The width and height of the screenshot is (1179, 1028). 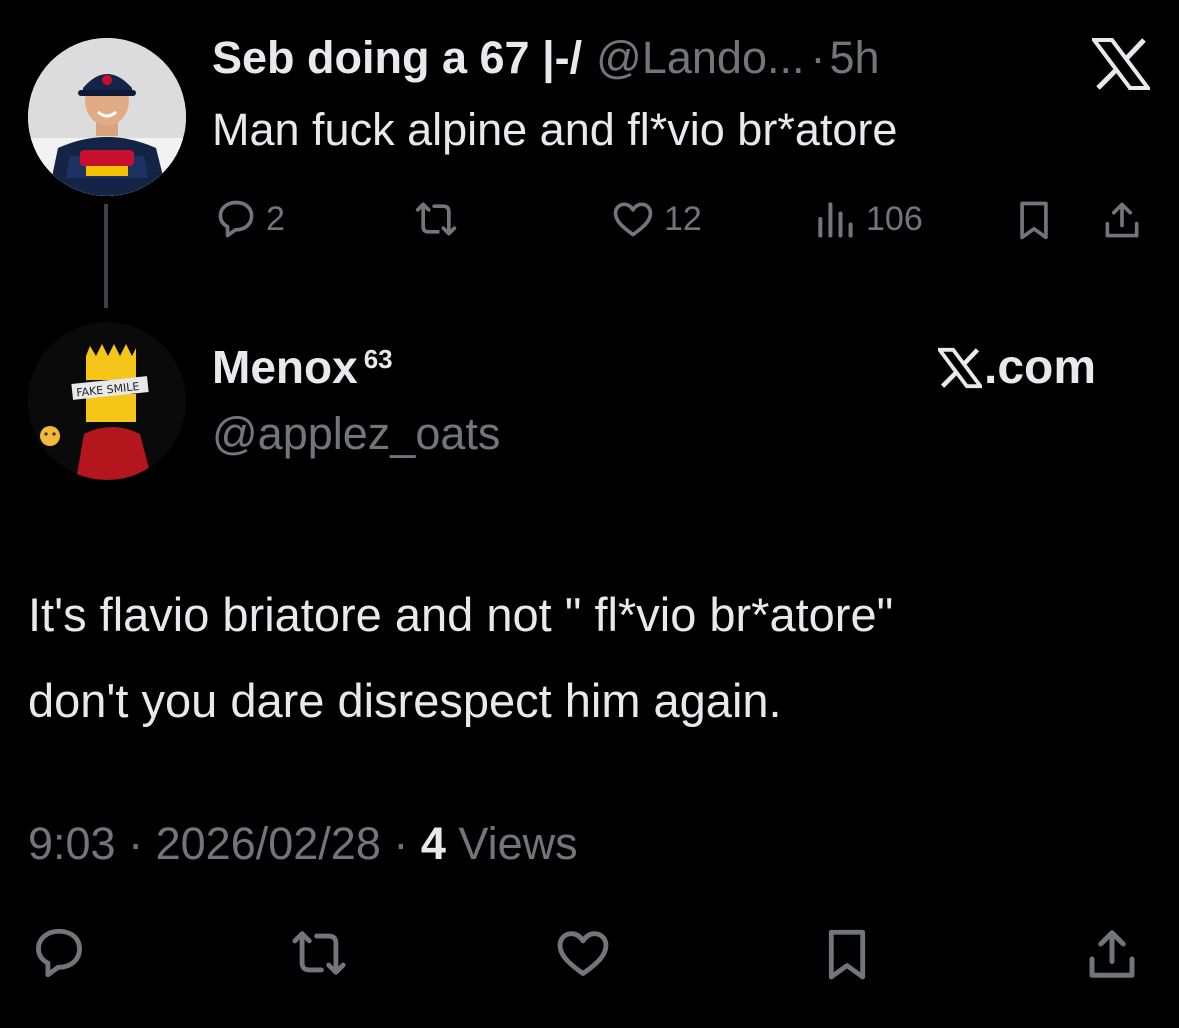 I want to click on reply-like-button, so click(x=583, y=955).